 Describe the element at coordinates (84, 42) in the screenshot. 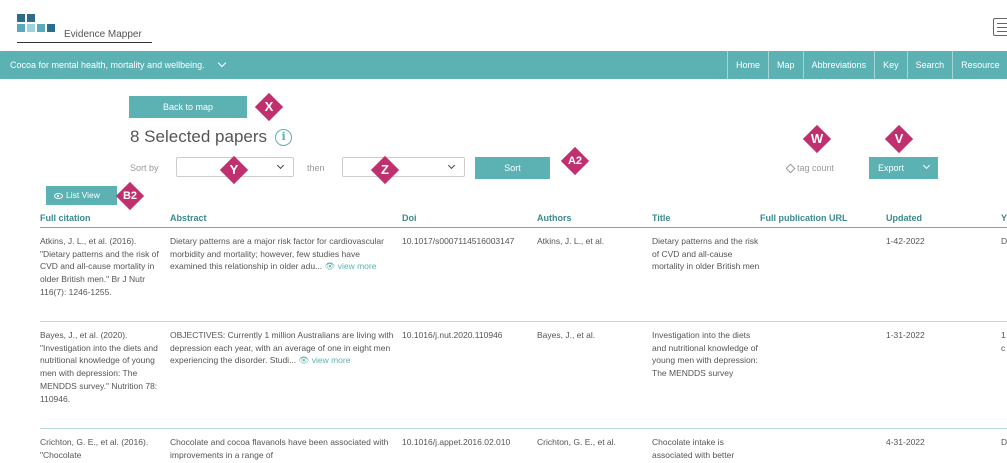

I see `logo-underline` at that location.